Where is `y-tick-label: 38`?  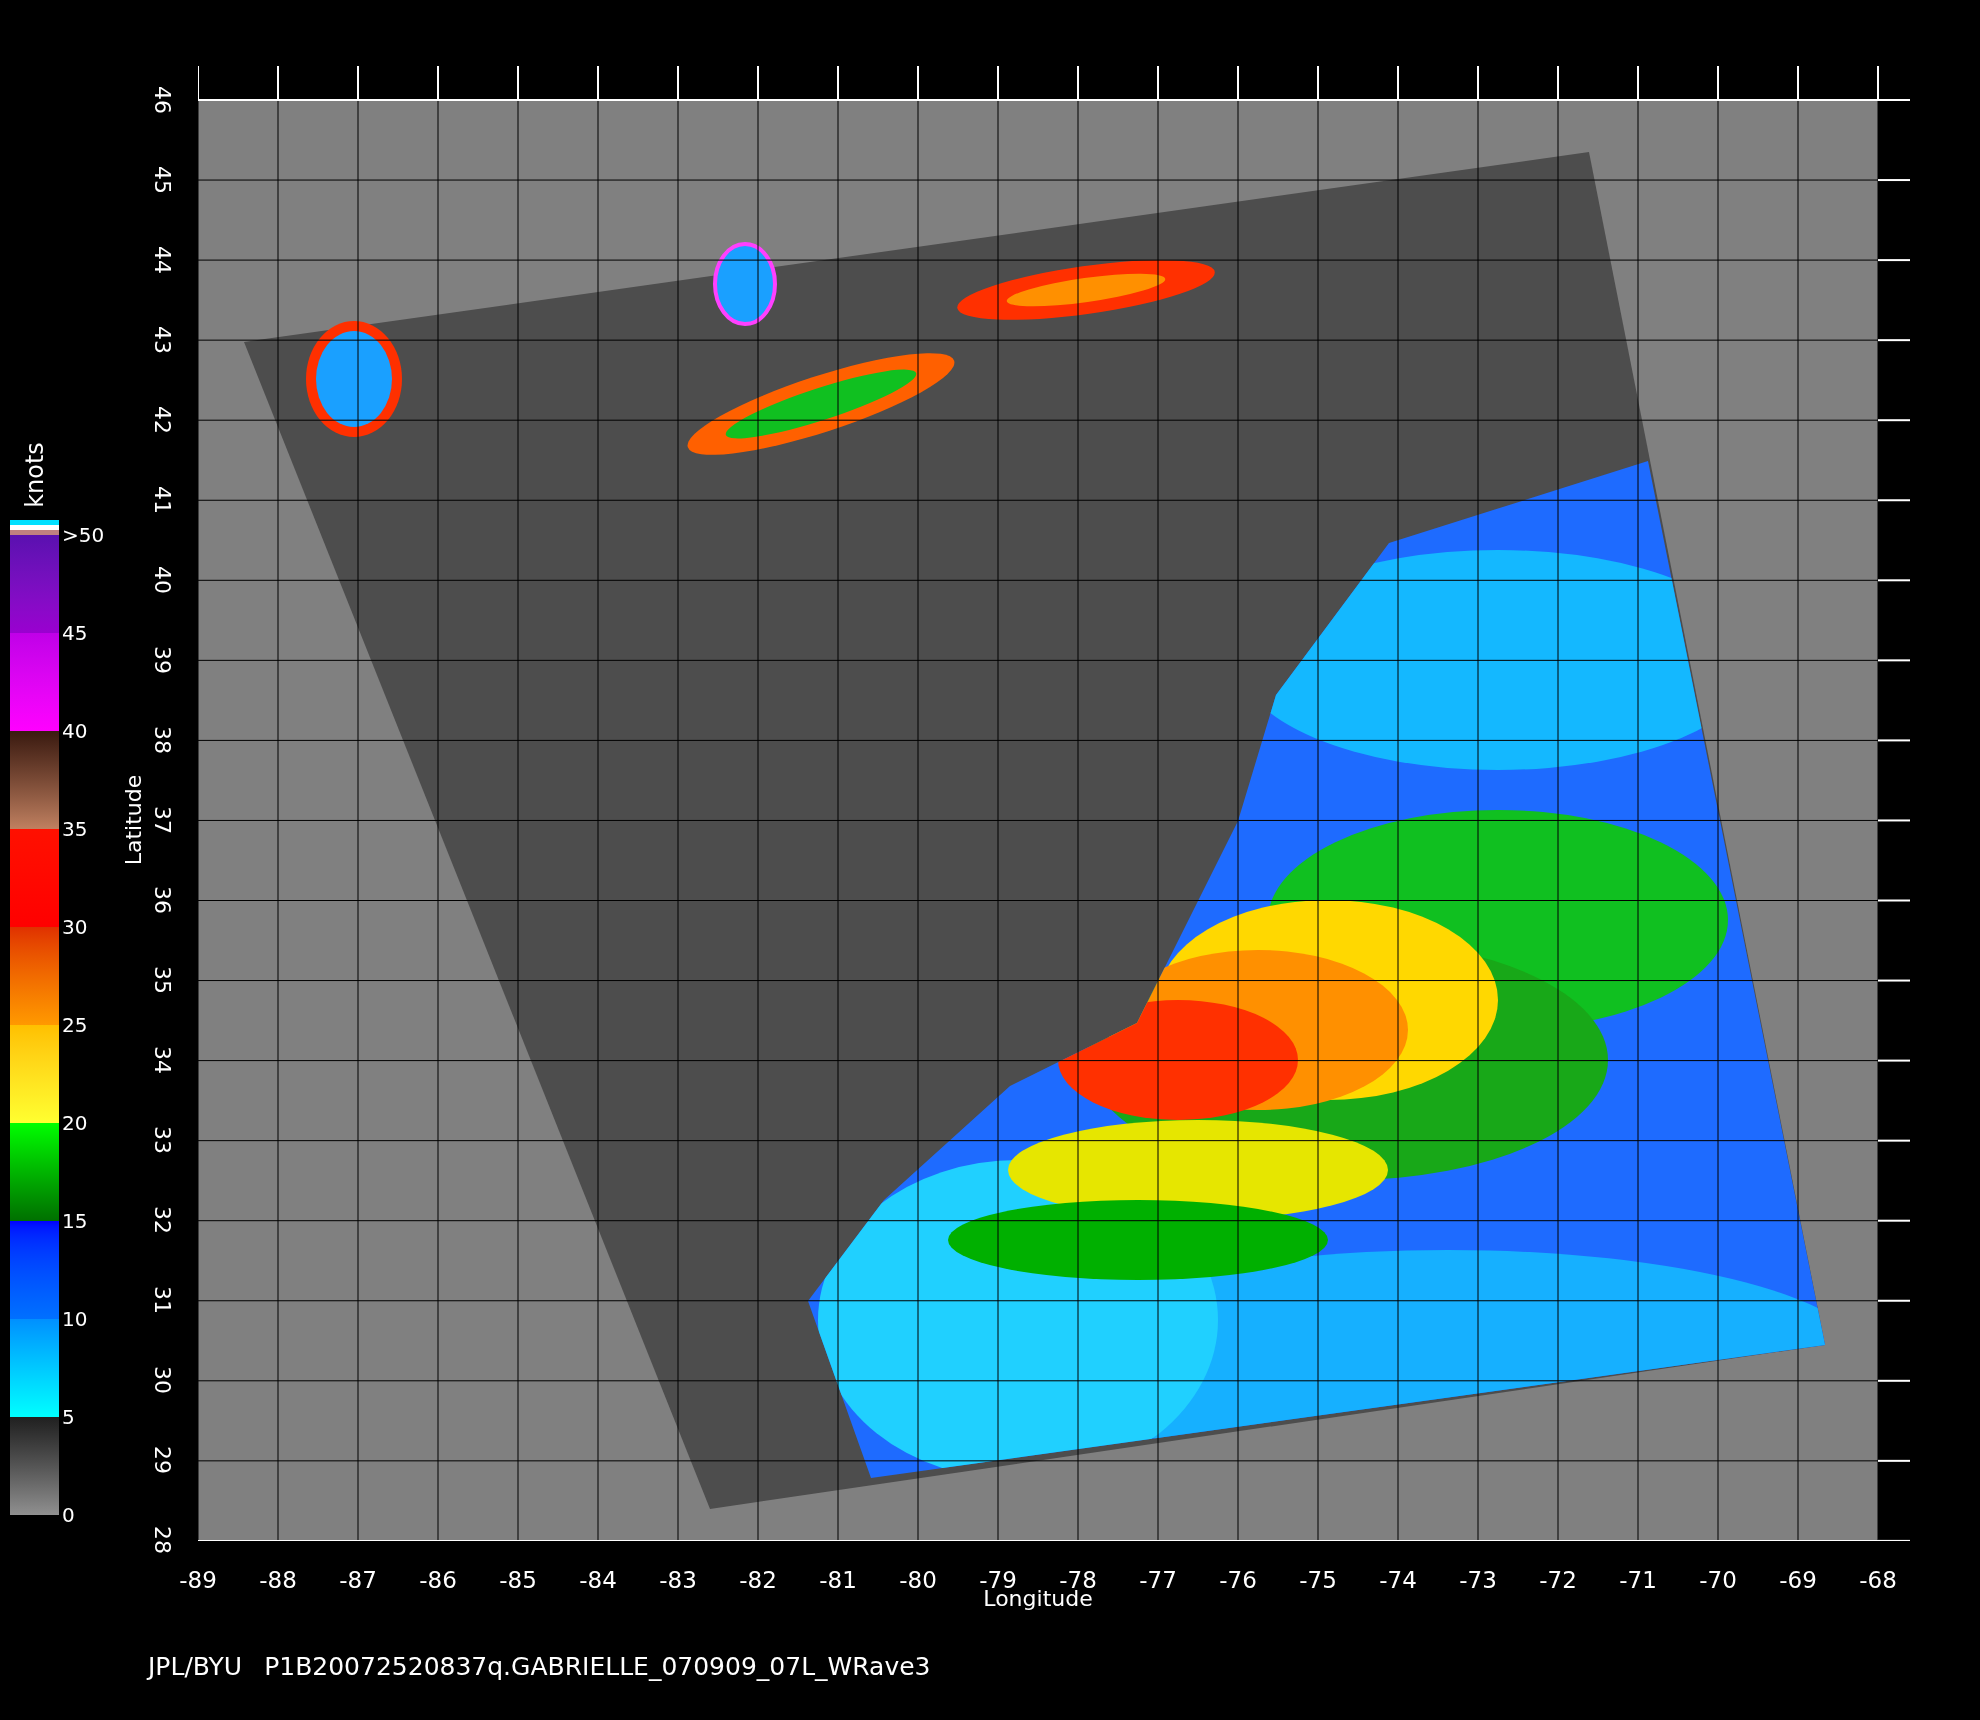 y-tick-label: 38 is located at coordinates (162, 740).